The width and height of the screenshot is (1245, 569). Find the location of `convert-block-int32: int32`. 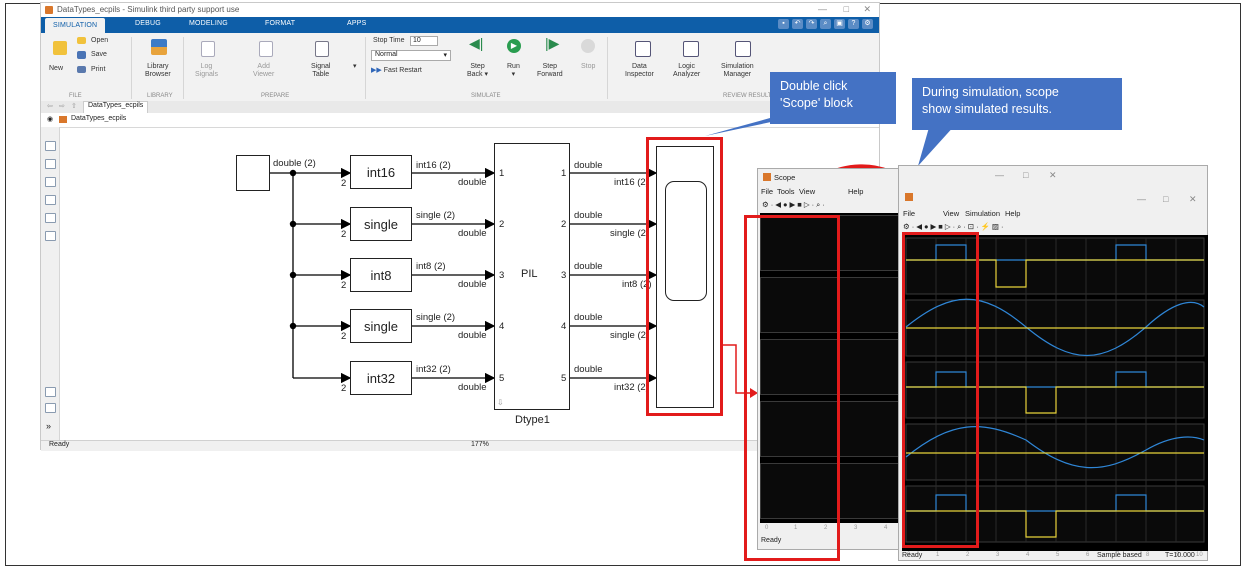

convert-block-int32: int32 is located at coordinates (381, 378).